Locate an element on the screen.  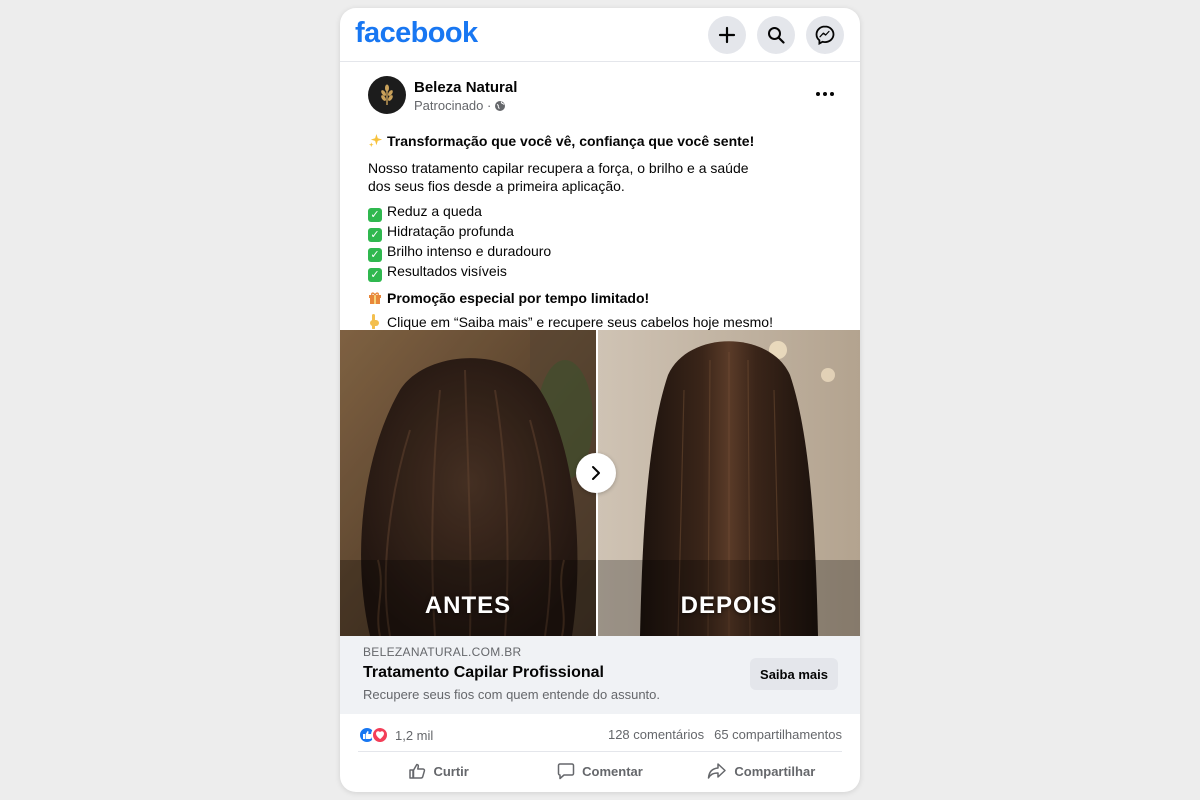
create-button is located at coordinates (727, 35).